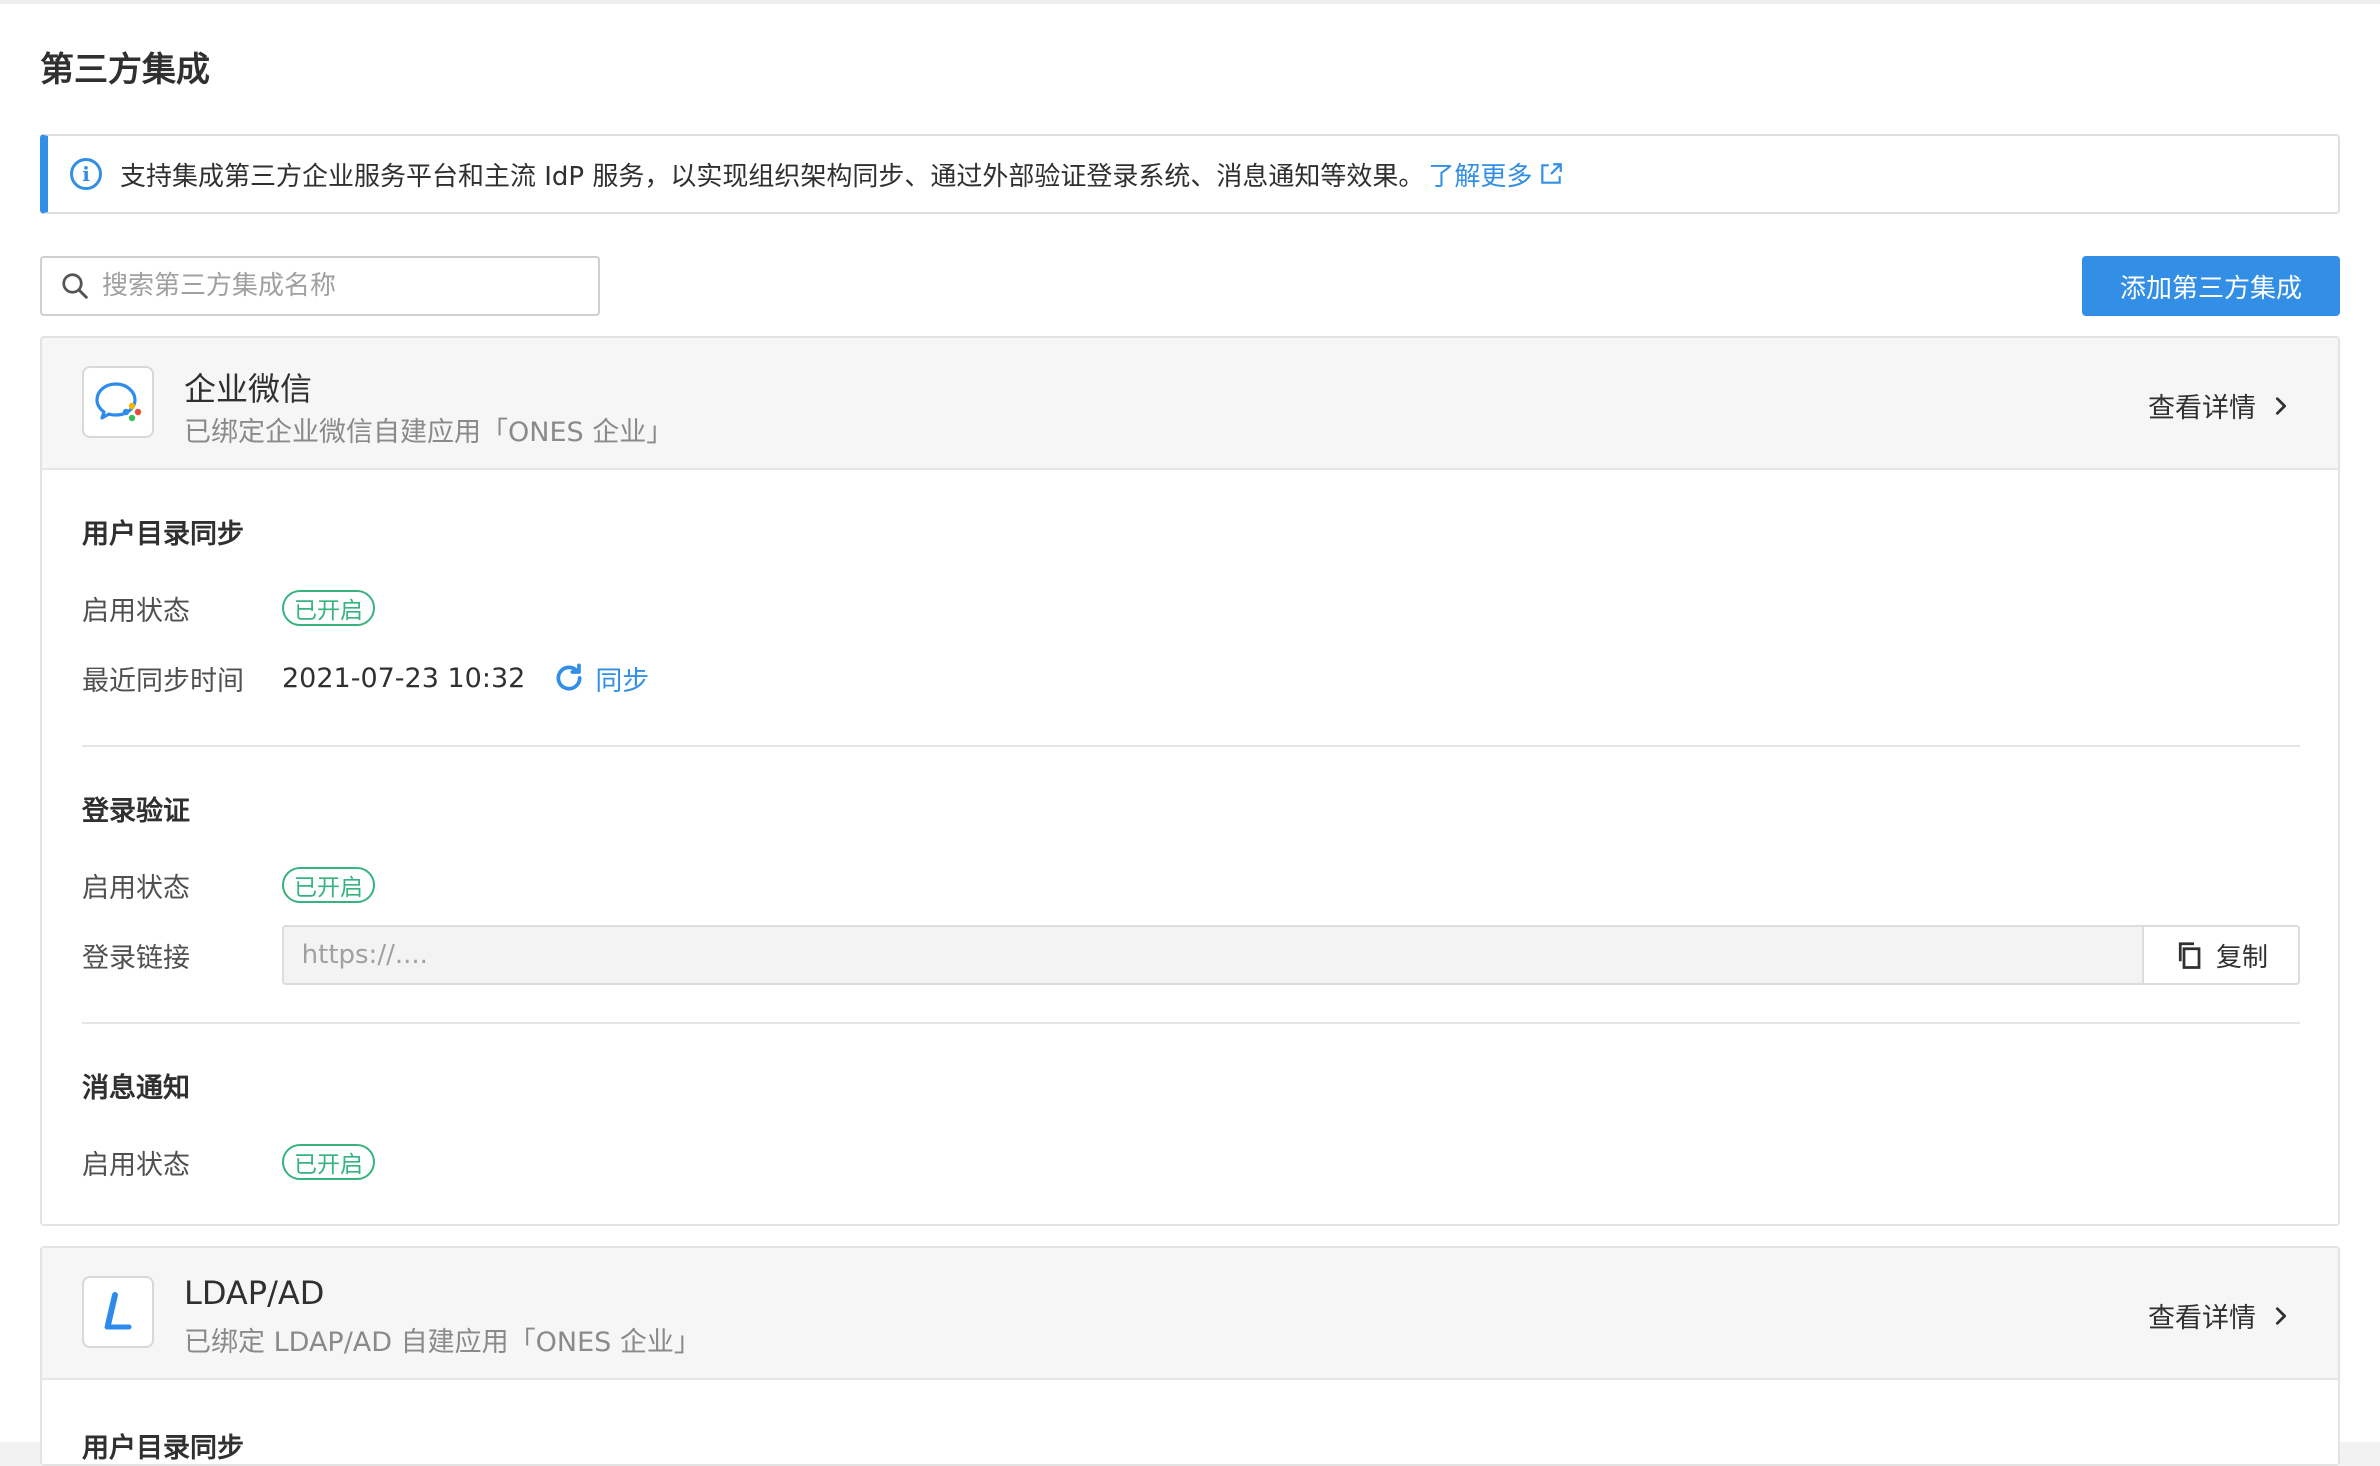  I want to click on section-title: 消息通知, so click(136, 1088).